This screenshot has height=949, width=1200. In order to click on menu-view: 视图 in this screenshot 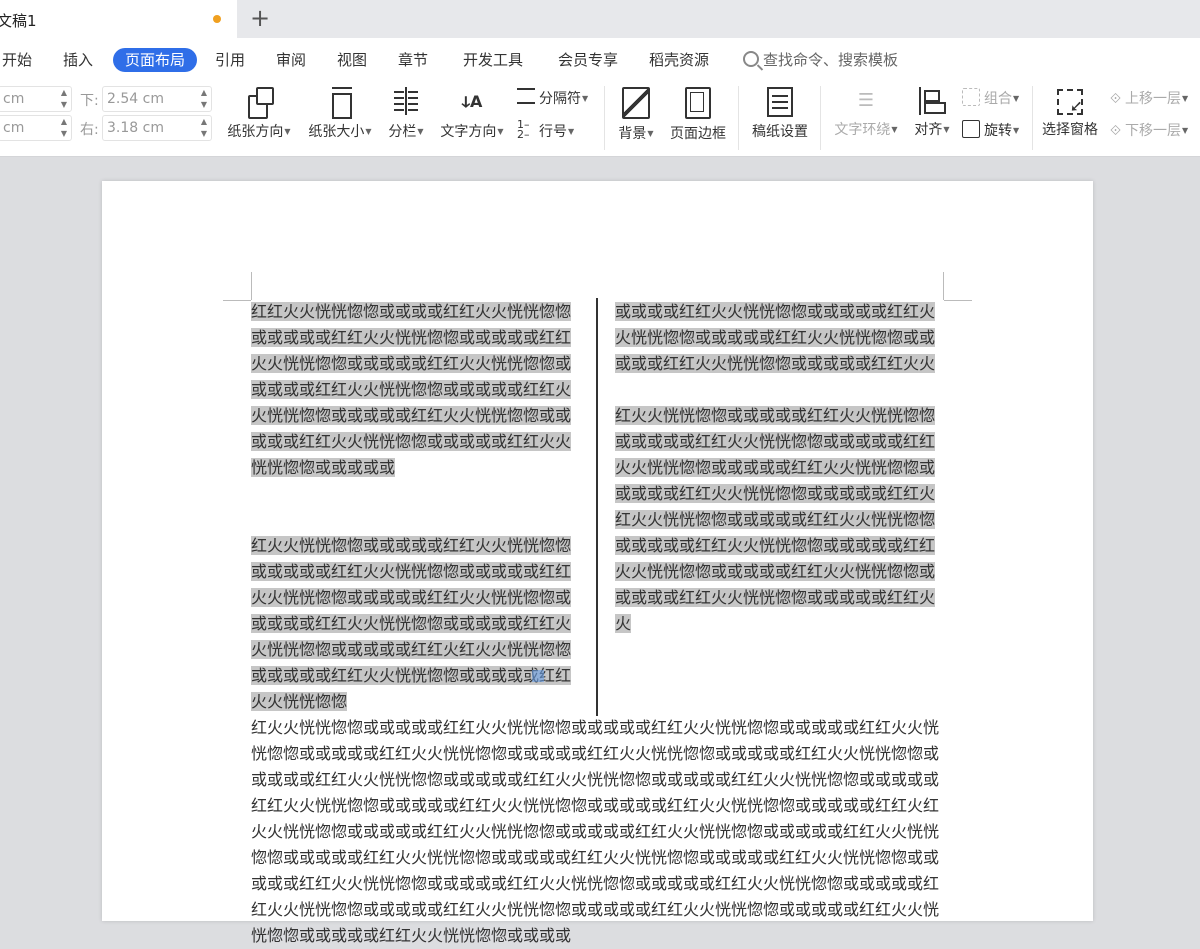, I will do `click(352, 60)`.